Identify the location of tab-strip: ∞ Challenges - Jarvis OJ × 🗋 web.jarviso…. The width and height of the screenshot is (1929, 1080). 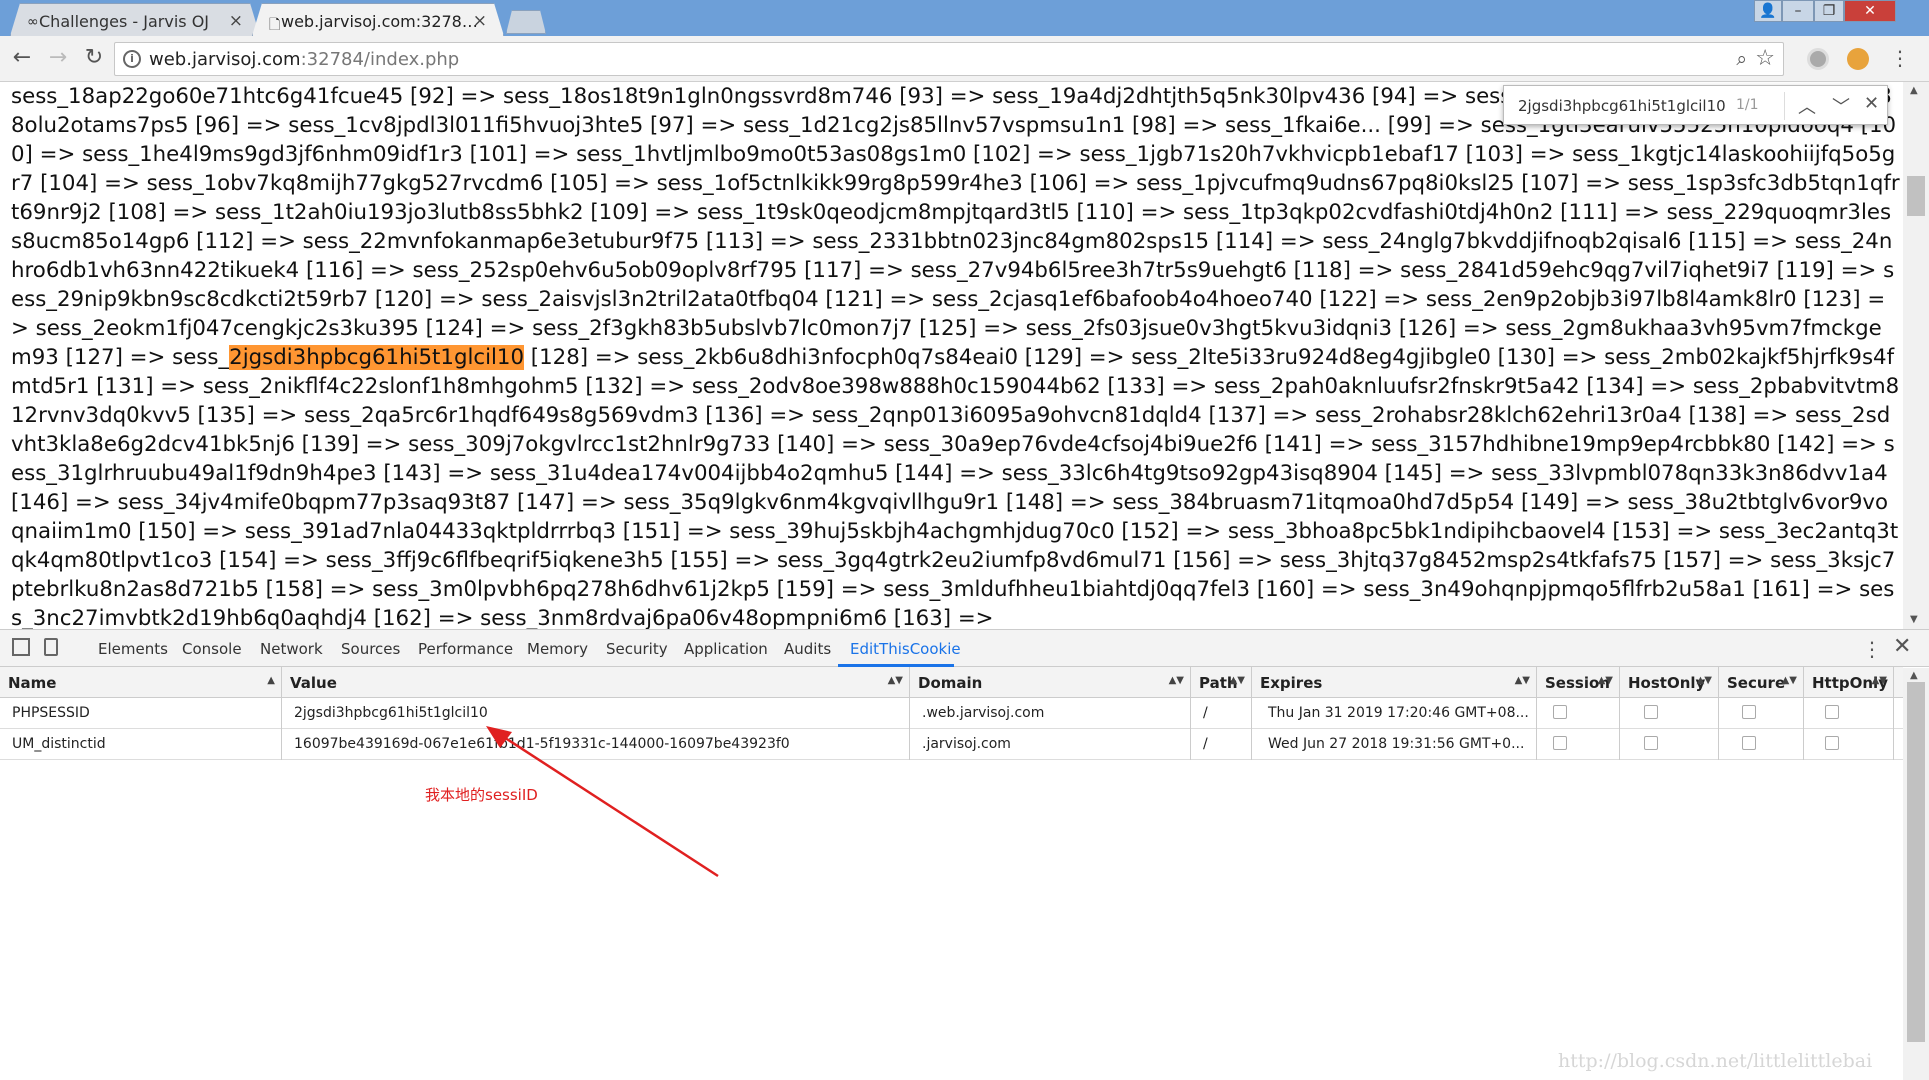
(964, 18).